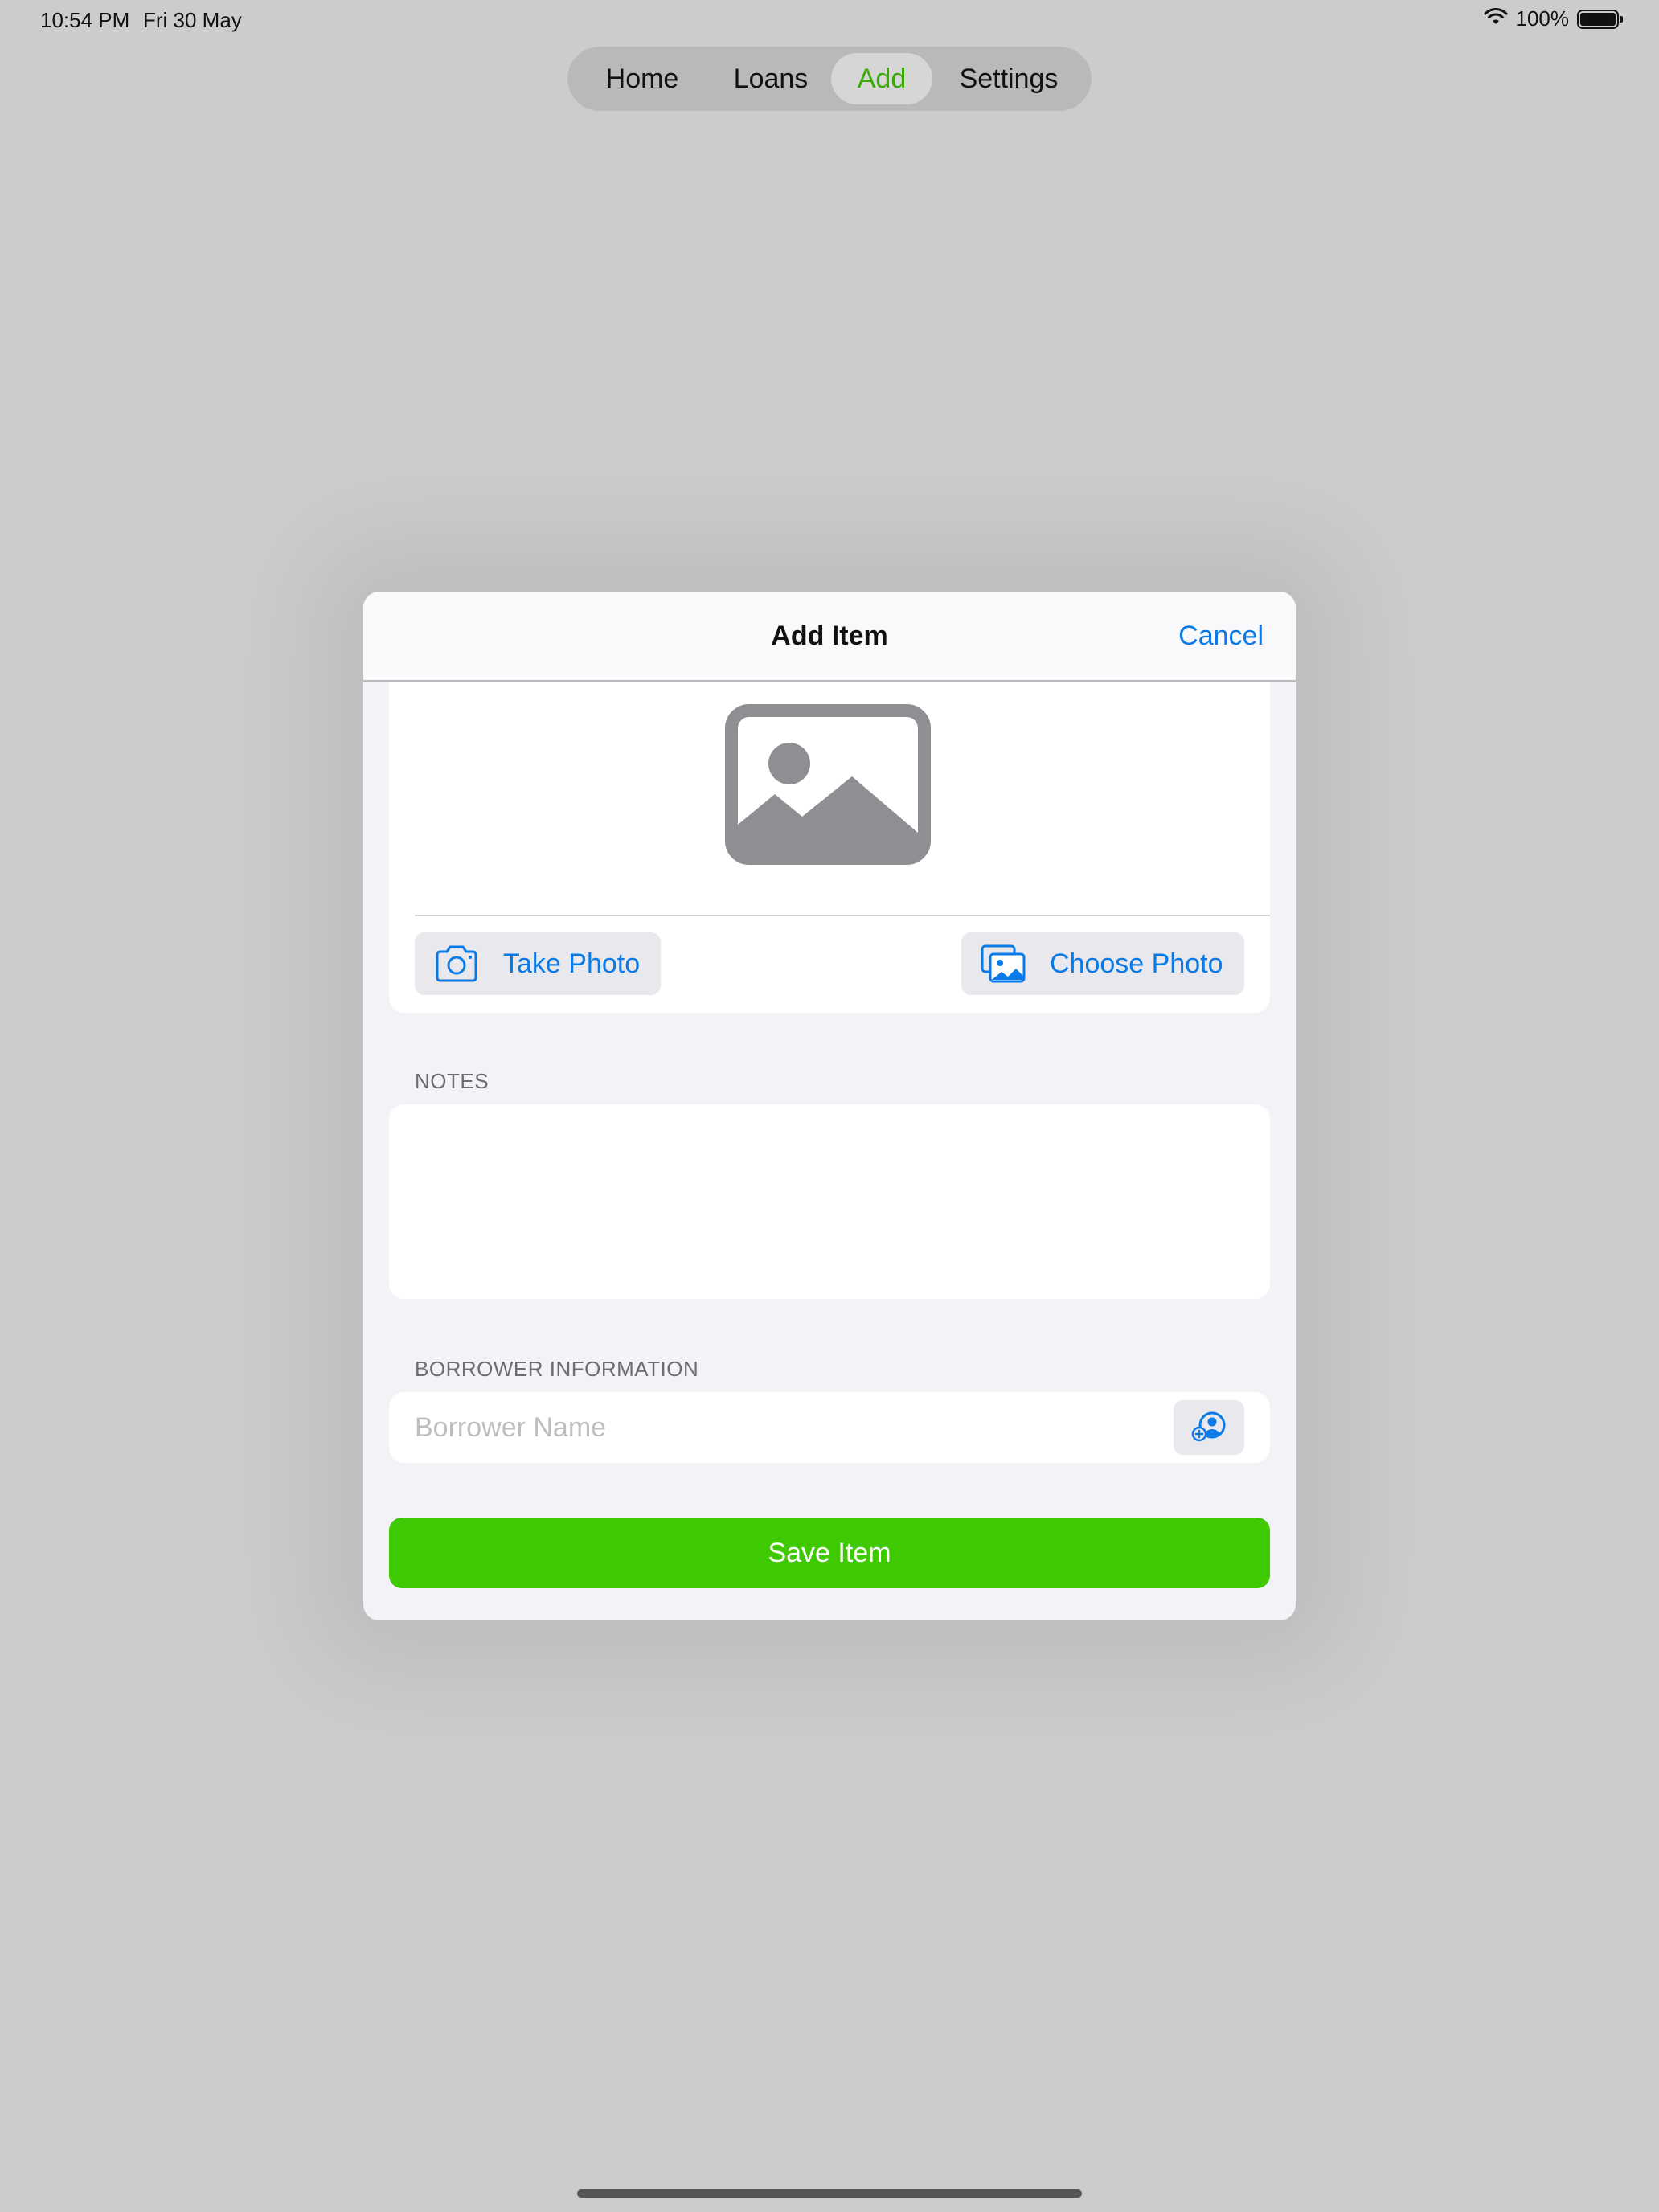 The width and height of the screenshot is (1659, 2212). Describe the element at coordinates (829, 1201) in the screenshot. I see `notes-textarea` at that location.